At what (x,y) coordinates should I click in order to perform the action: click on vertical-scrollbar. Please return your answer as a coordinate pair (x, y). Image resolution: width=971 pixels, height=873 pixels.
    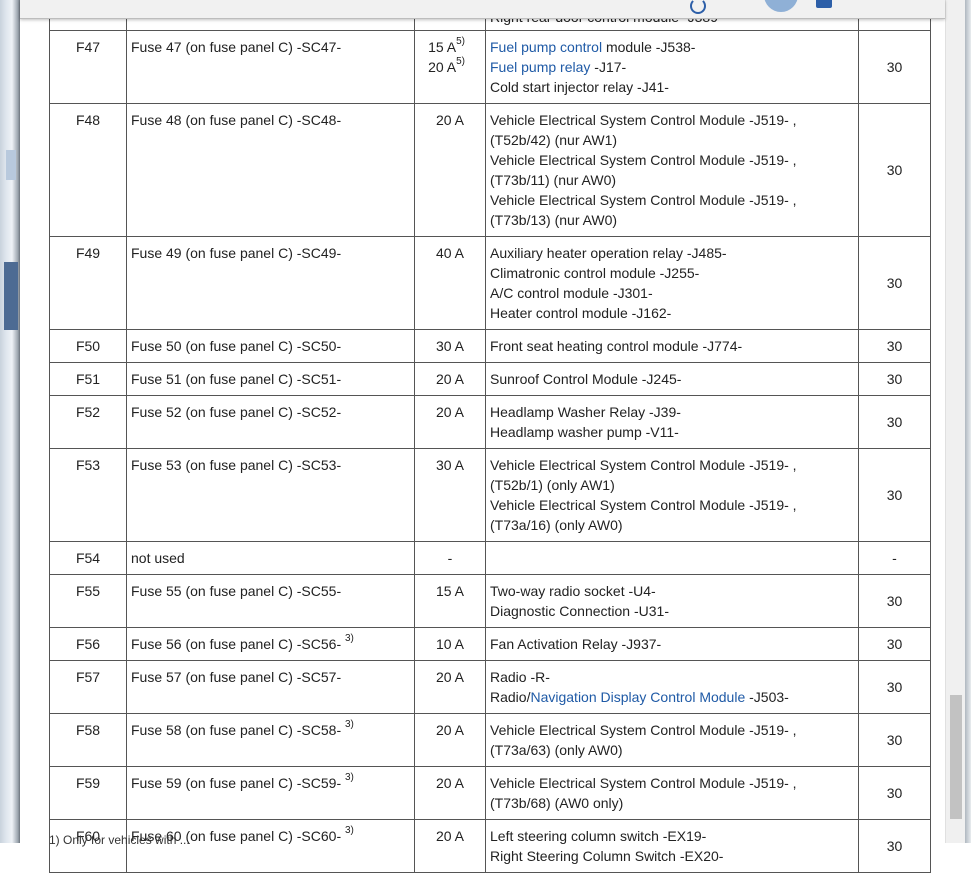
    Looking at the image, I should click on (955, 421).